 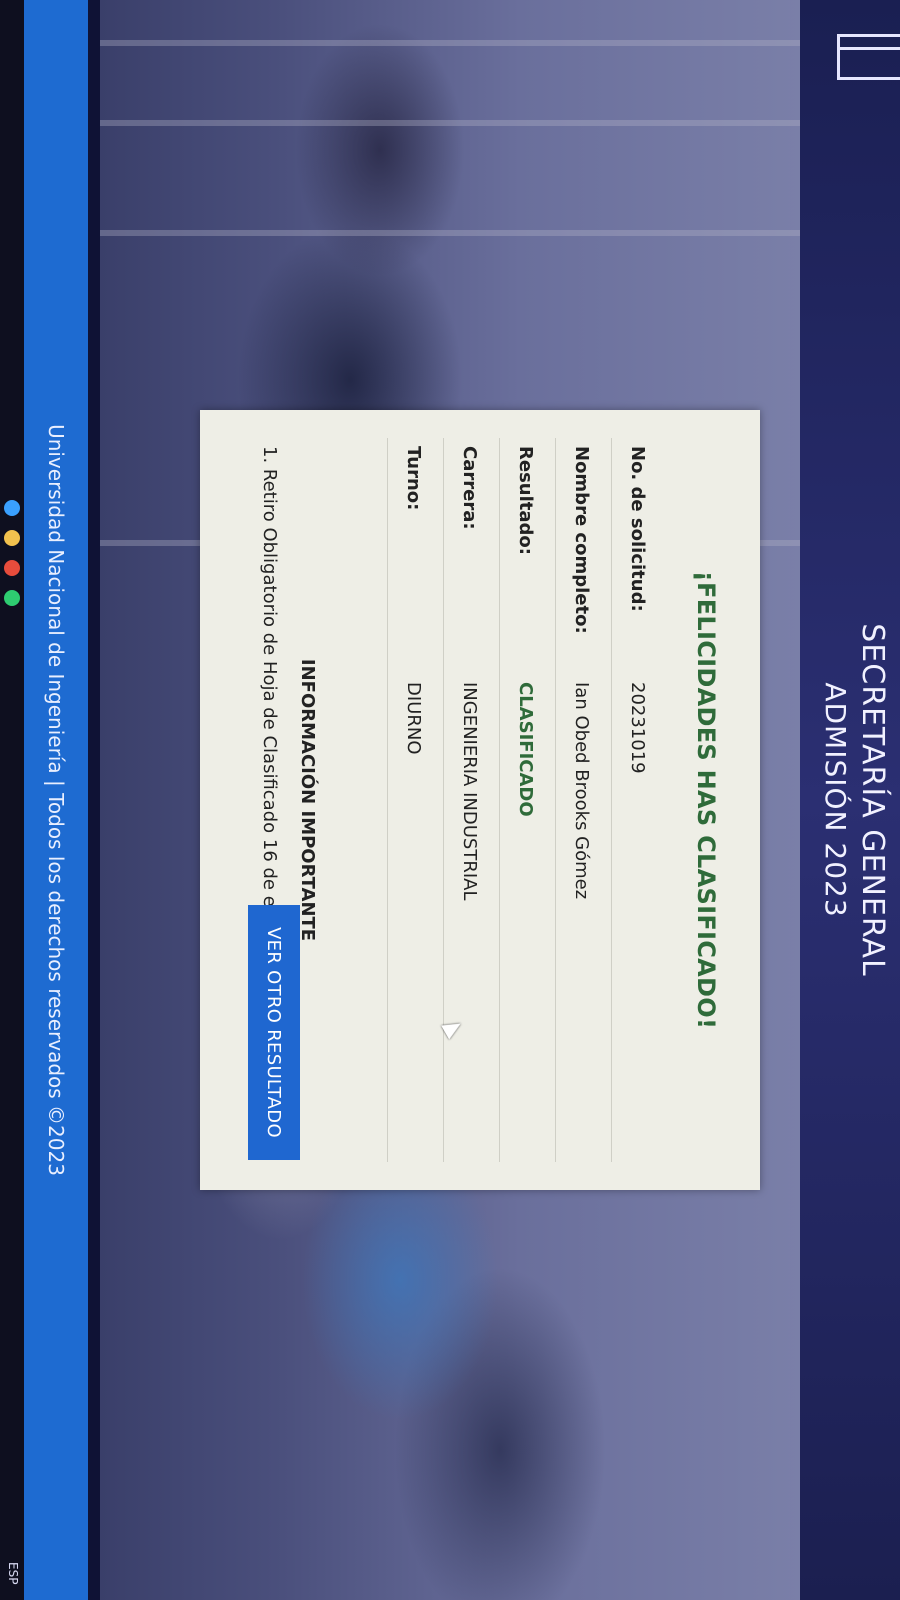 What do you see at coordinates (307, 800) in the screenshot?
I see `info-title: INFORMACIÓN IMPORTANTE` at bounding box center [307, 800].